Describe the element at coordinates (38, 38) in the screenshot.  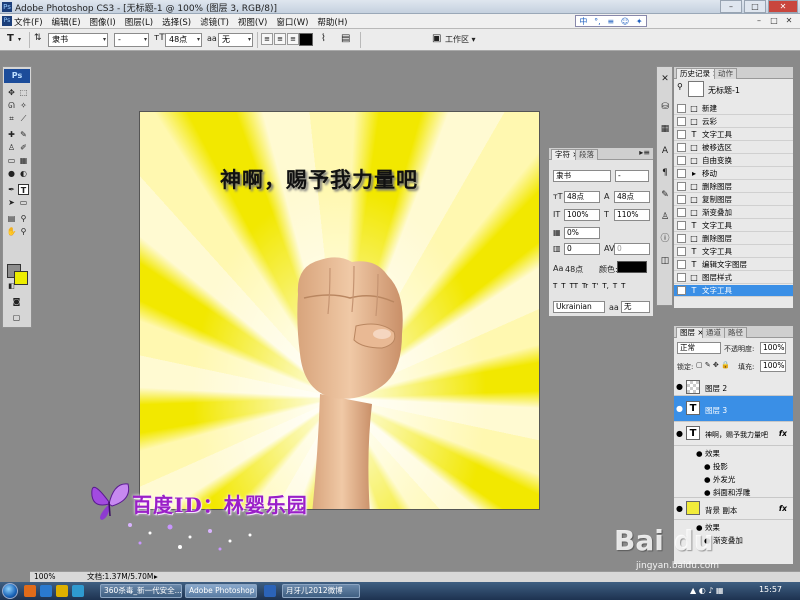
I see `text-orientation-icon: ⇅` at that location.